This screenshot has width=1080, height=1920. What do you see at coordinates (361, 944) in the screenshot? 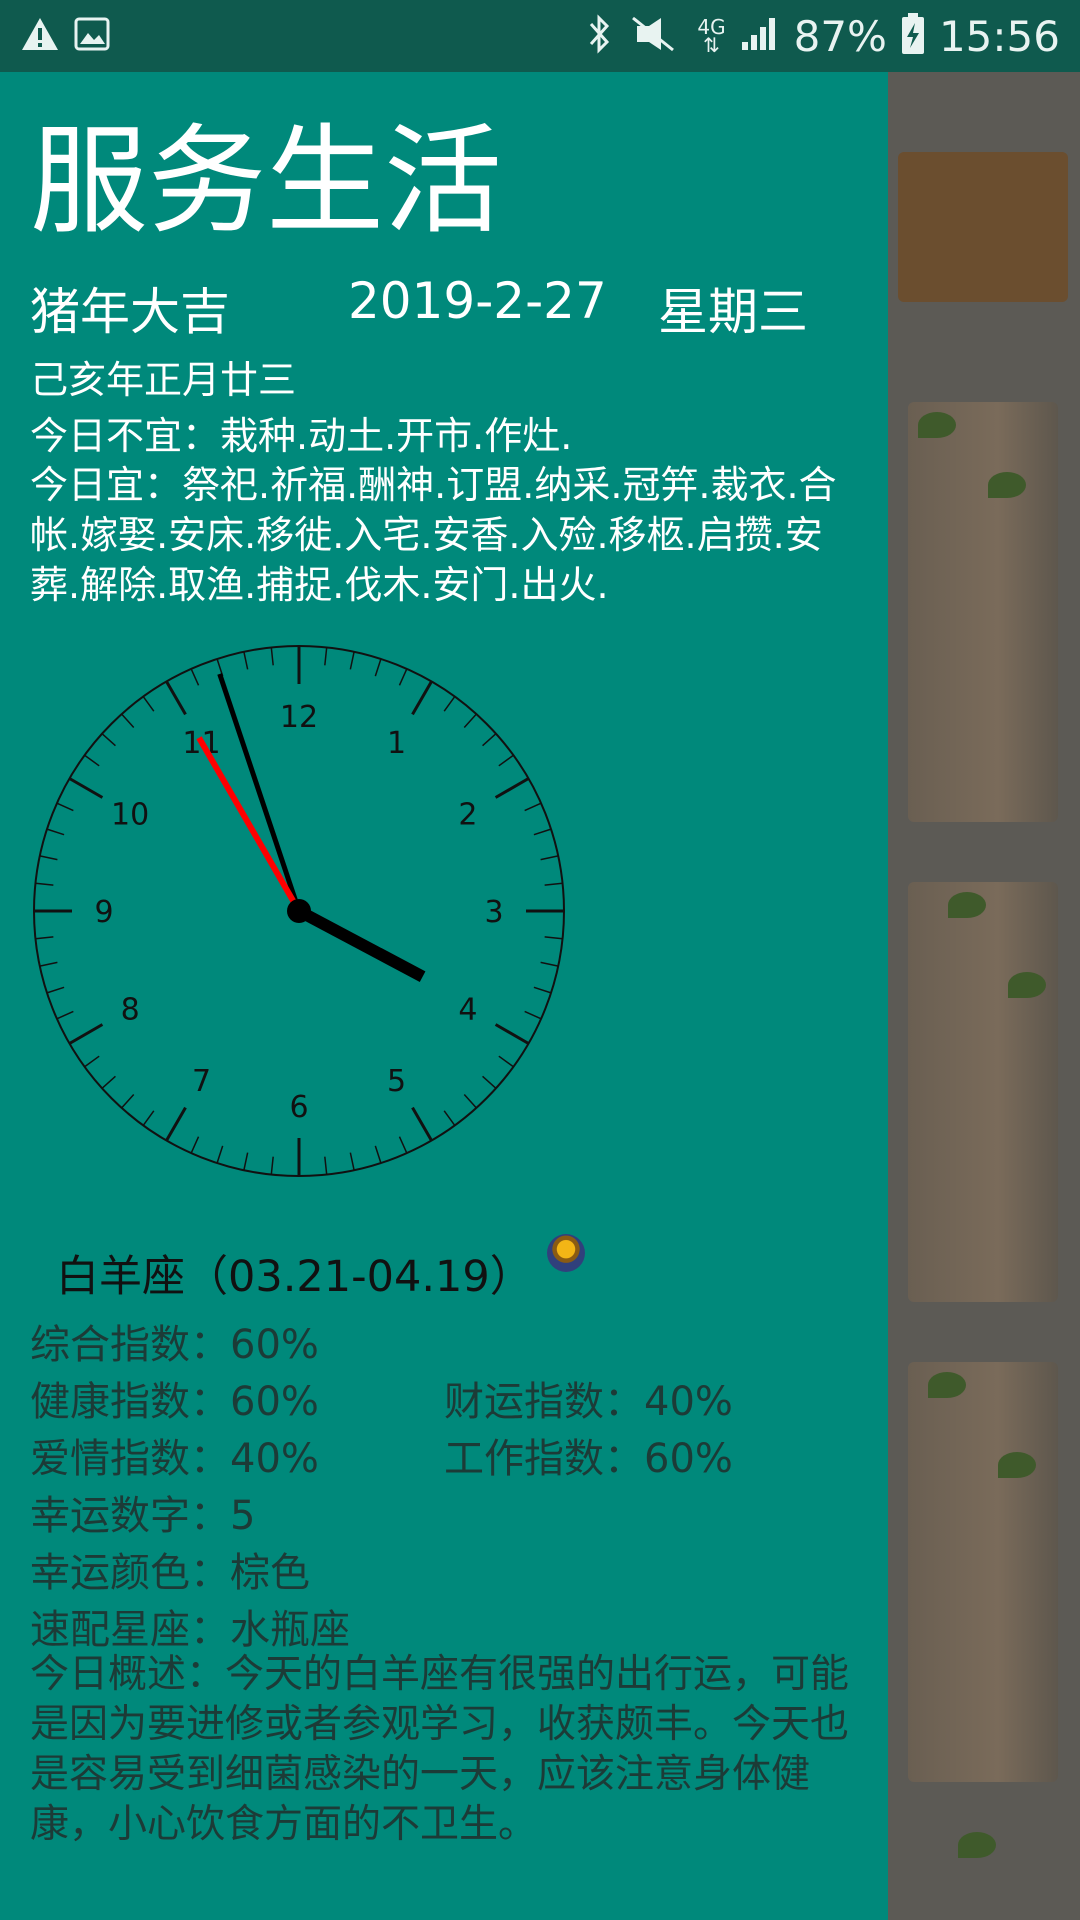
I see `hour-hand` at bounding box center [361, 944].